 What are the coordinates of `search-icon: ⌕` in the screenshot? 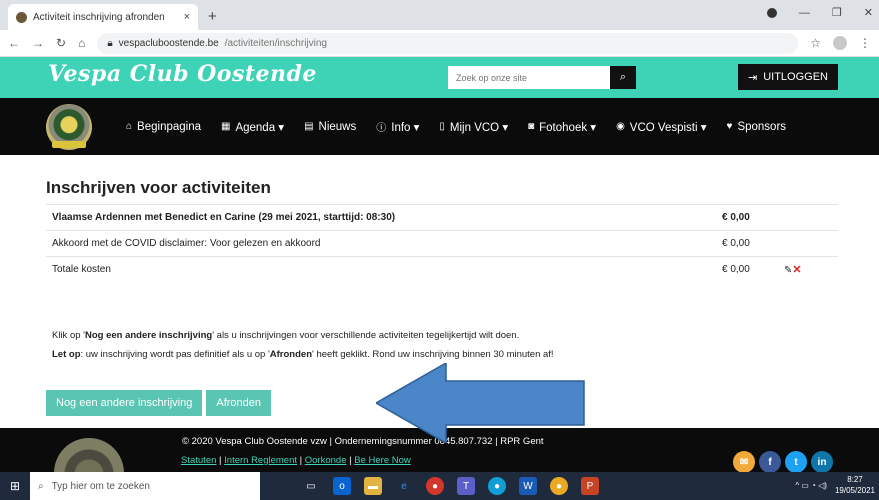 It's located at (623, 77).